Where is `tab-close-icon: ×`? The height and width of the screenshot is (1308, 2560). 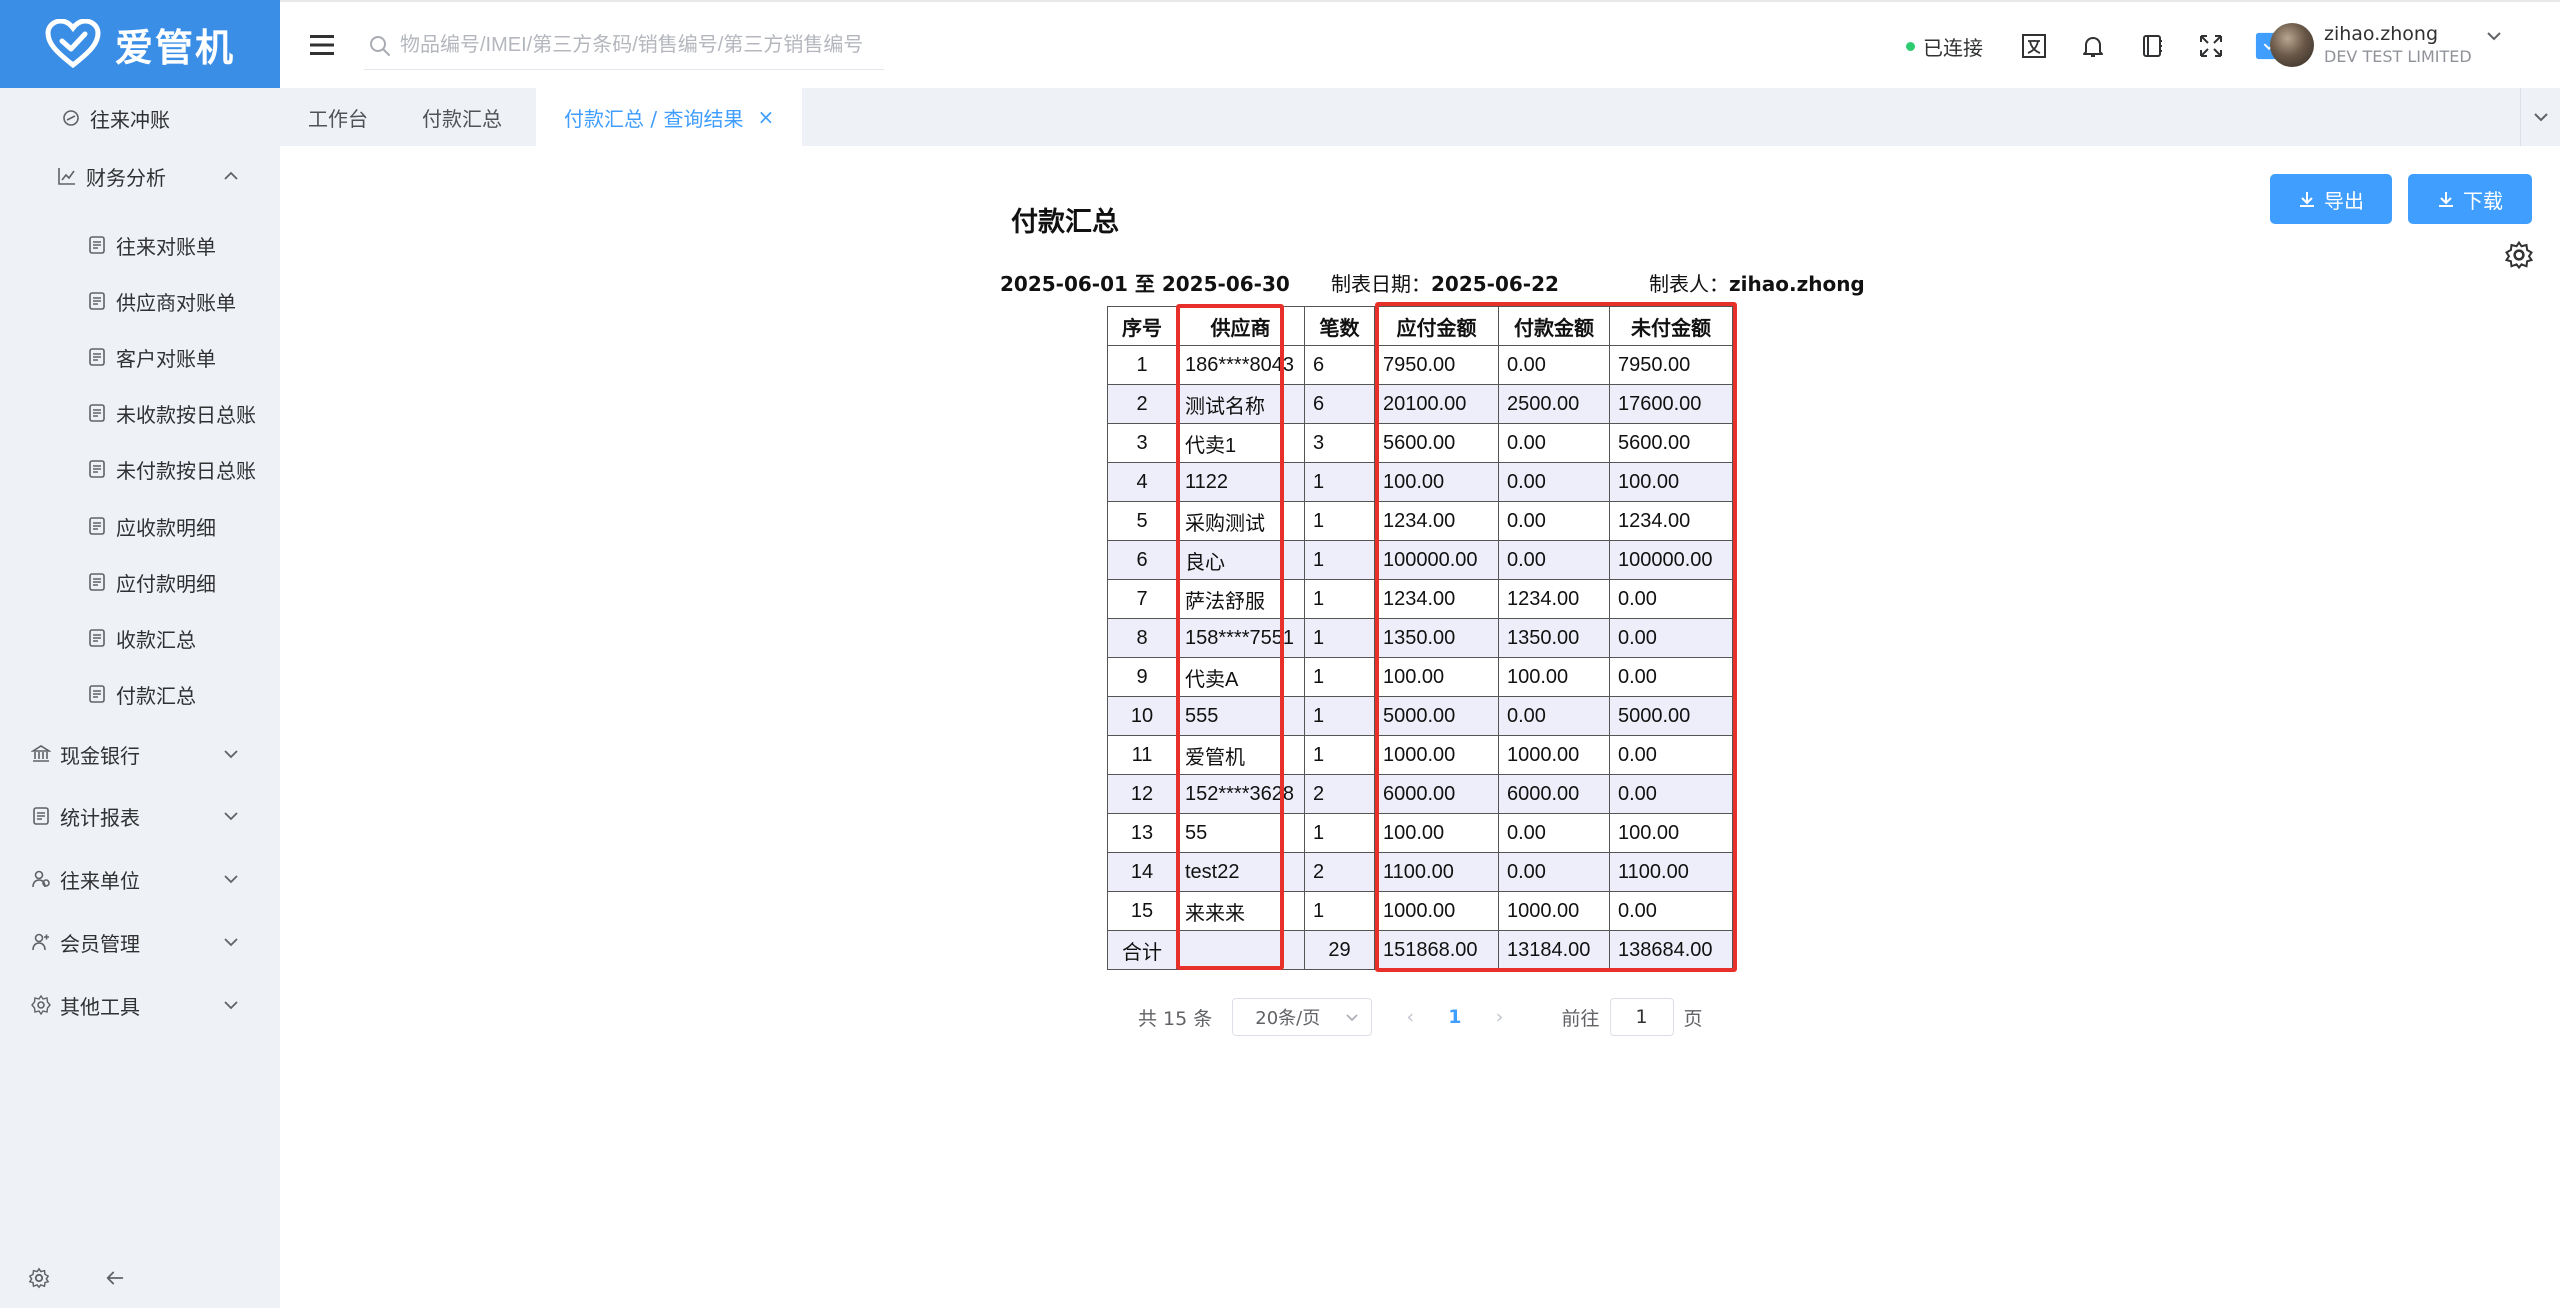
tab-close-icon: × is located at coordinates (765, 117).